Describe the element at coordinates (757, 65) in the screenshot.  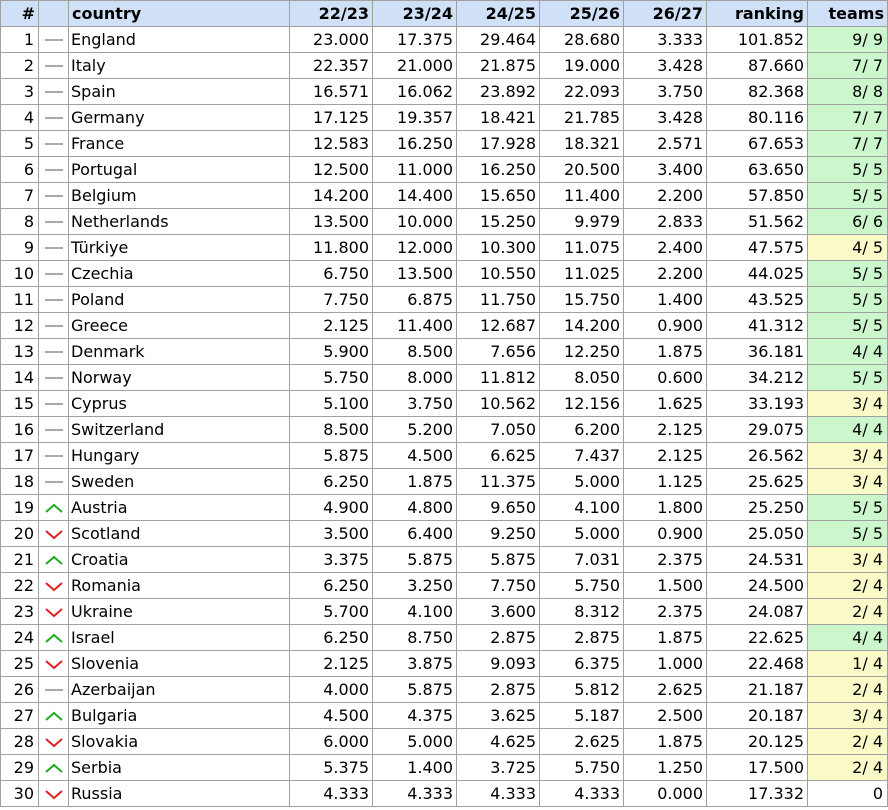
I see `ranking-cell: 87.660` at that location.